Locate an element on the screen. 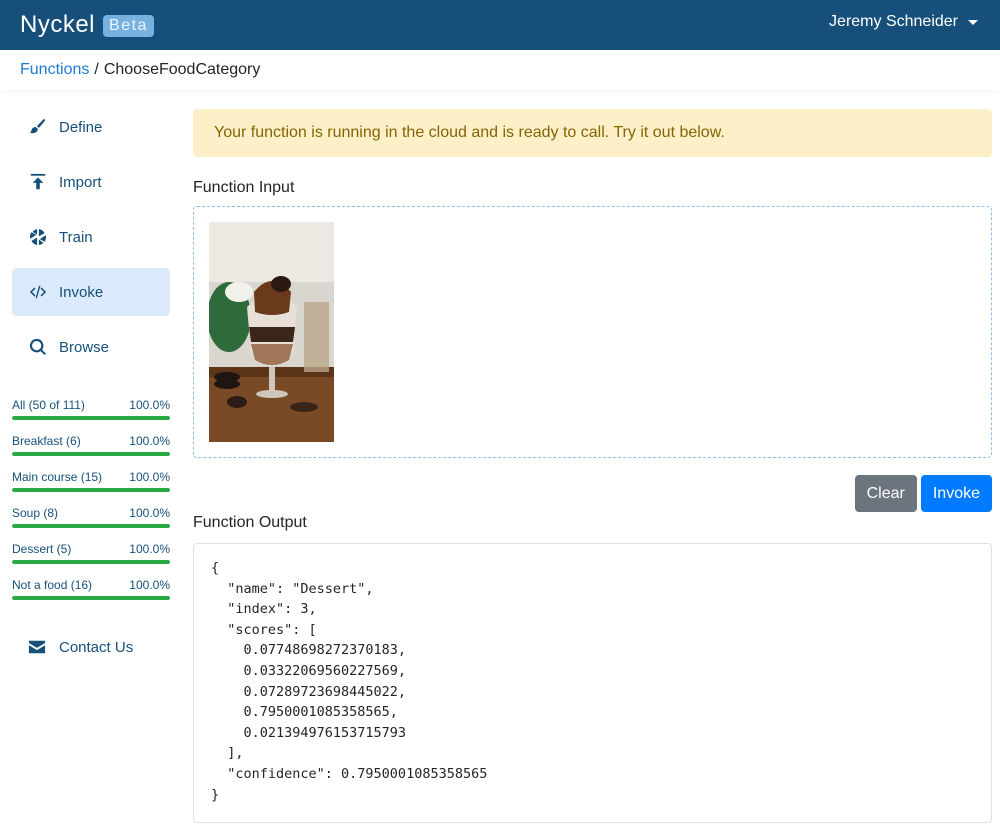 Image resolution: width=1000 pixels, height=827 pixels. search-icon is located at coordinates (38, 347).